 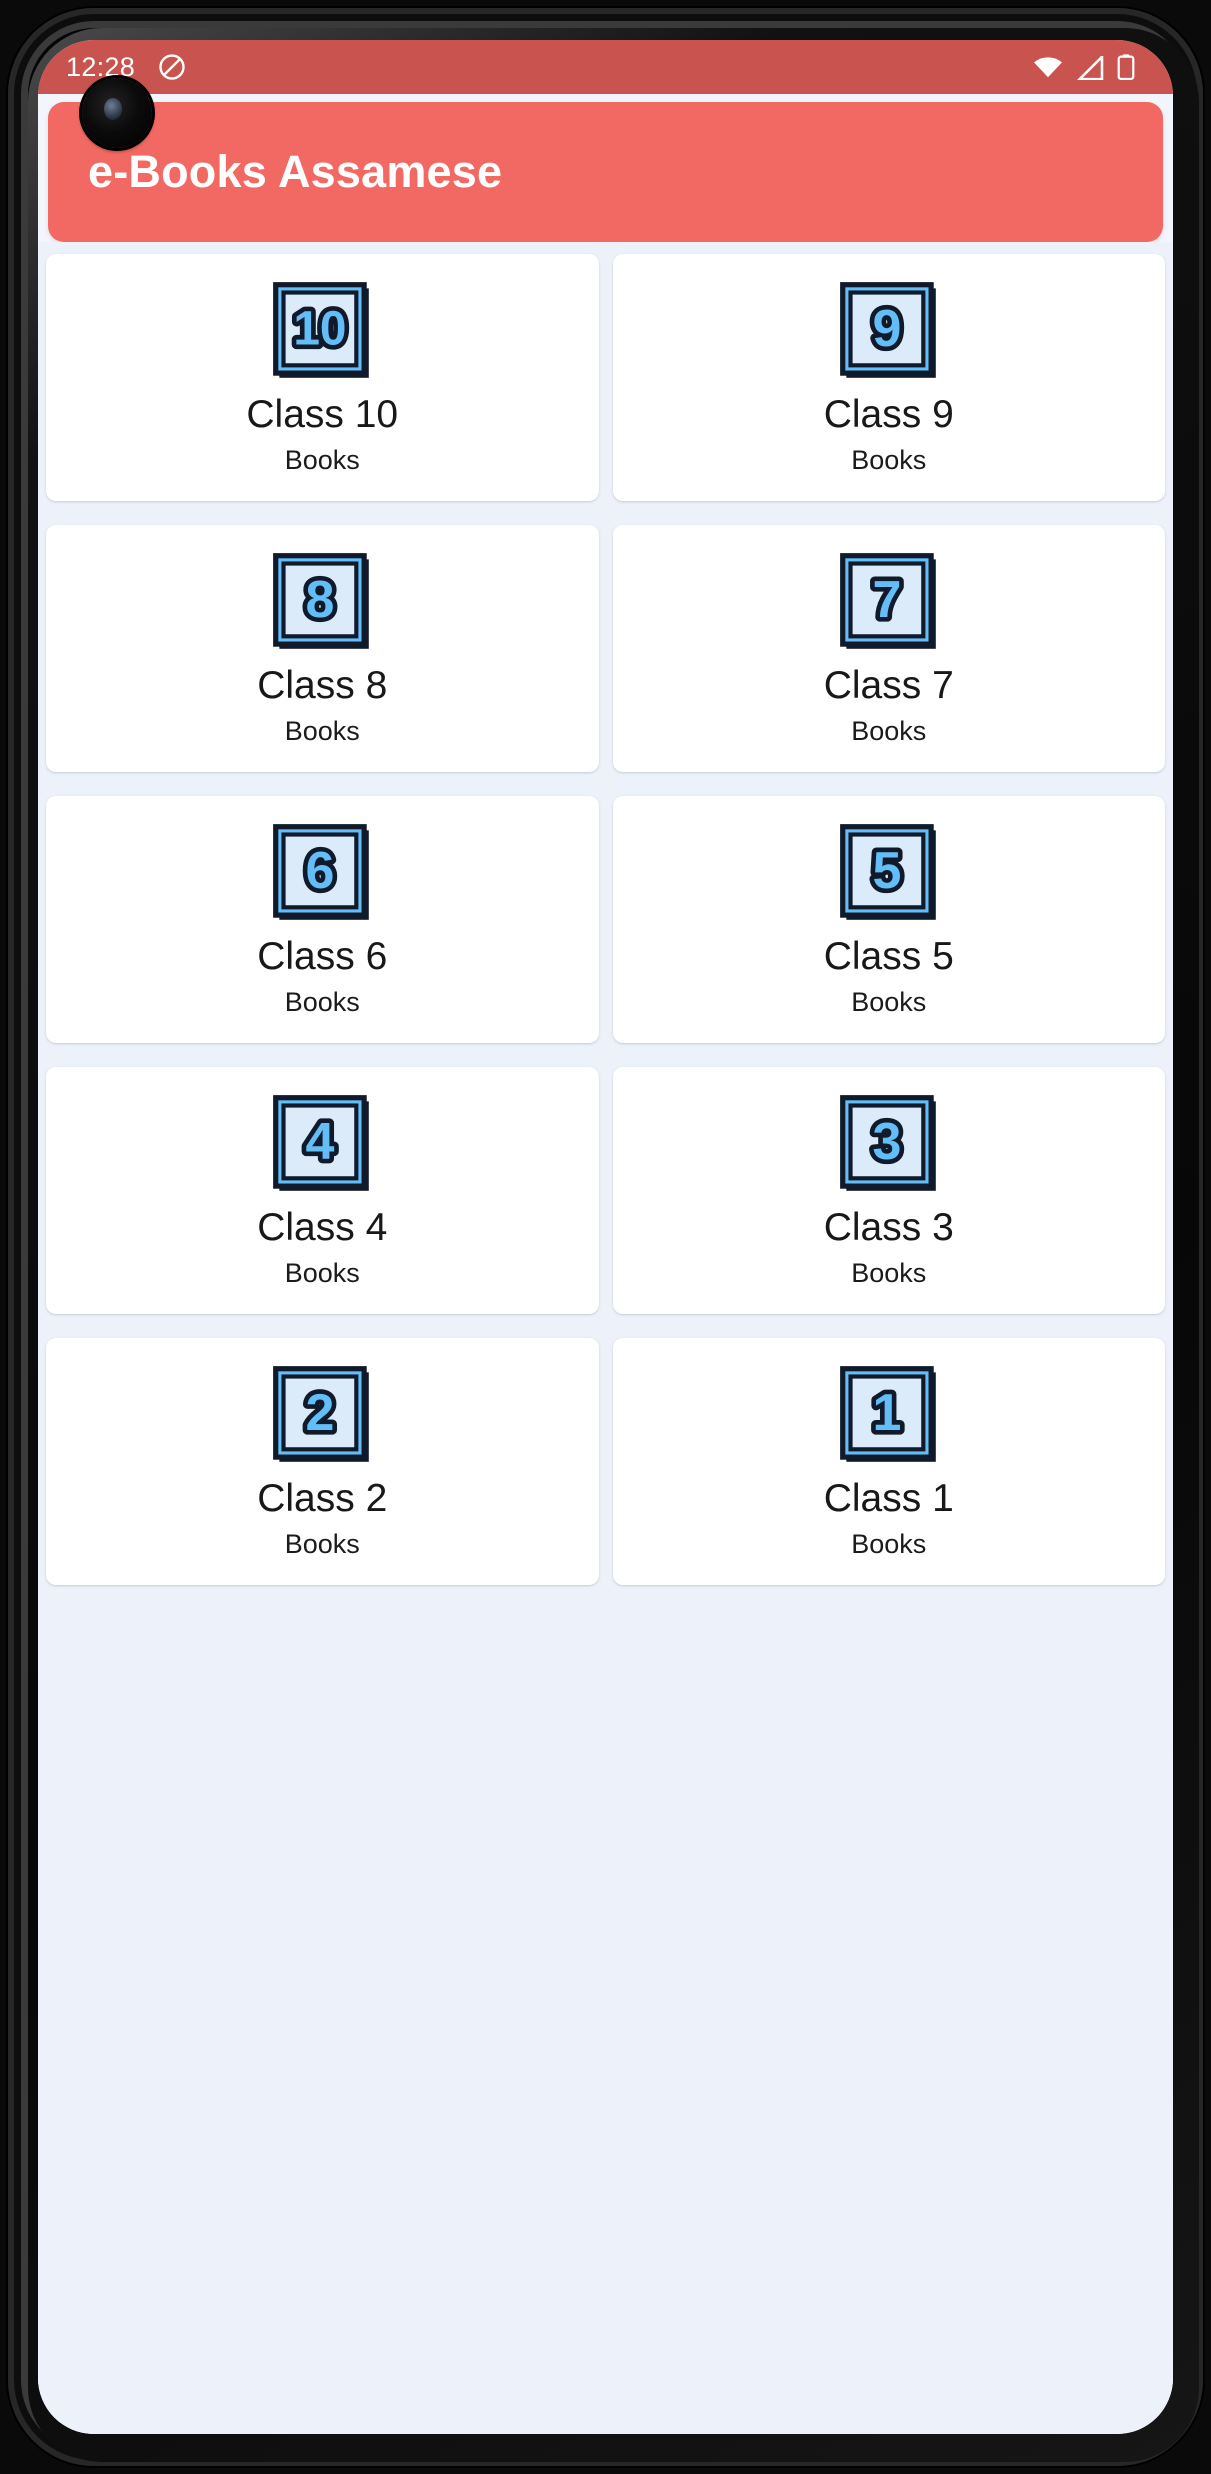 I want to click on class-number-text: 5, so click(x=886, y=870).